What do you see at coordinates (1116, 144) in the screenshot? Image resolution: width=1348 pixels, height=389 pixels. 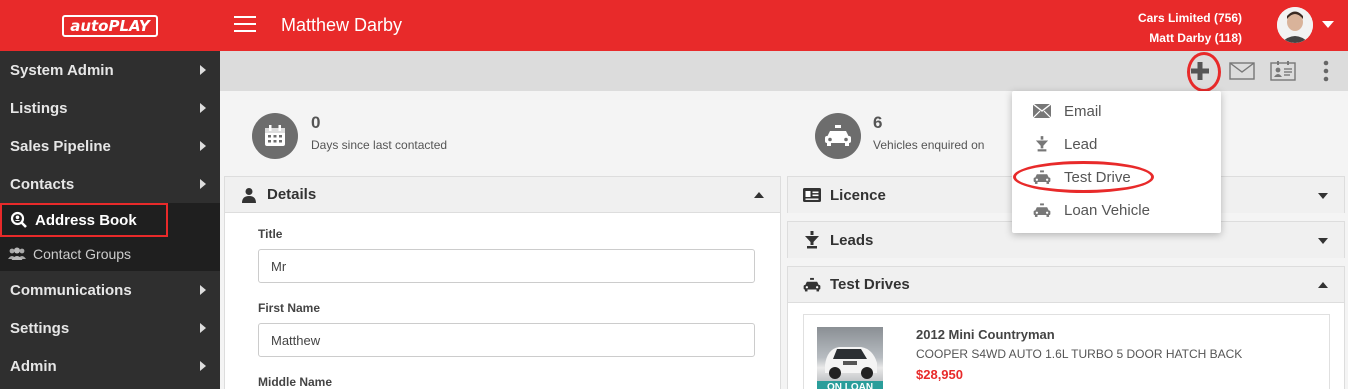 I see `menu-item-lead: Lead` at bounding box center [1116, 144].